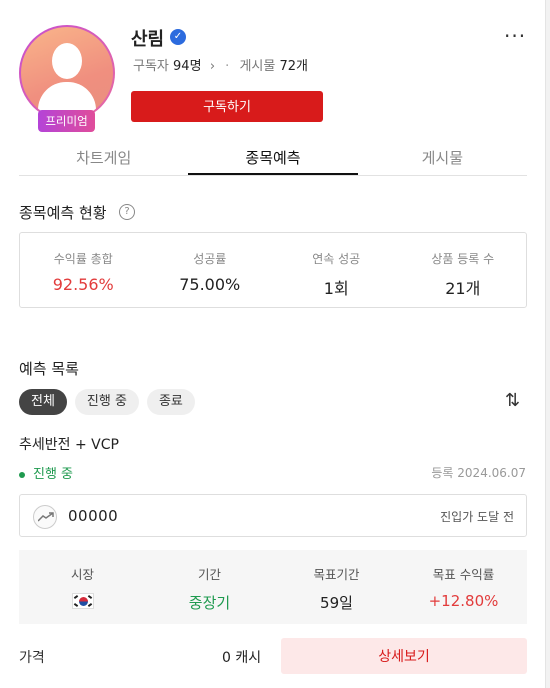 The height and width of the screenshot is (688, 550). I want to click on premium-badge: 프리미엄, so click(66, 121).